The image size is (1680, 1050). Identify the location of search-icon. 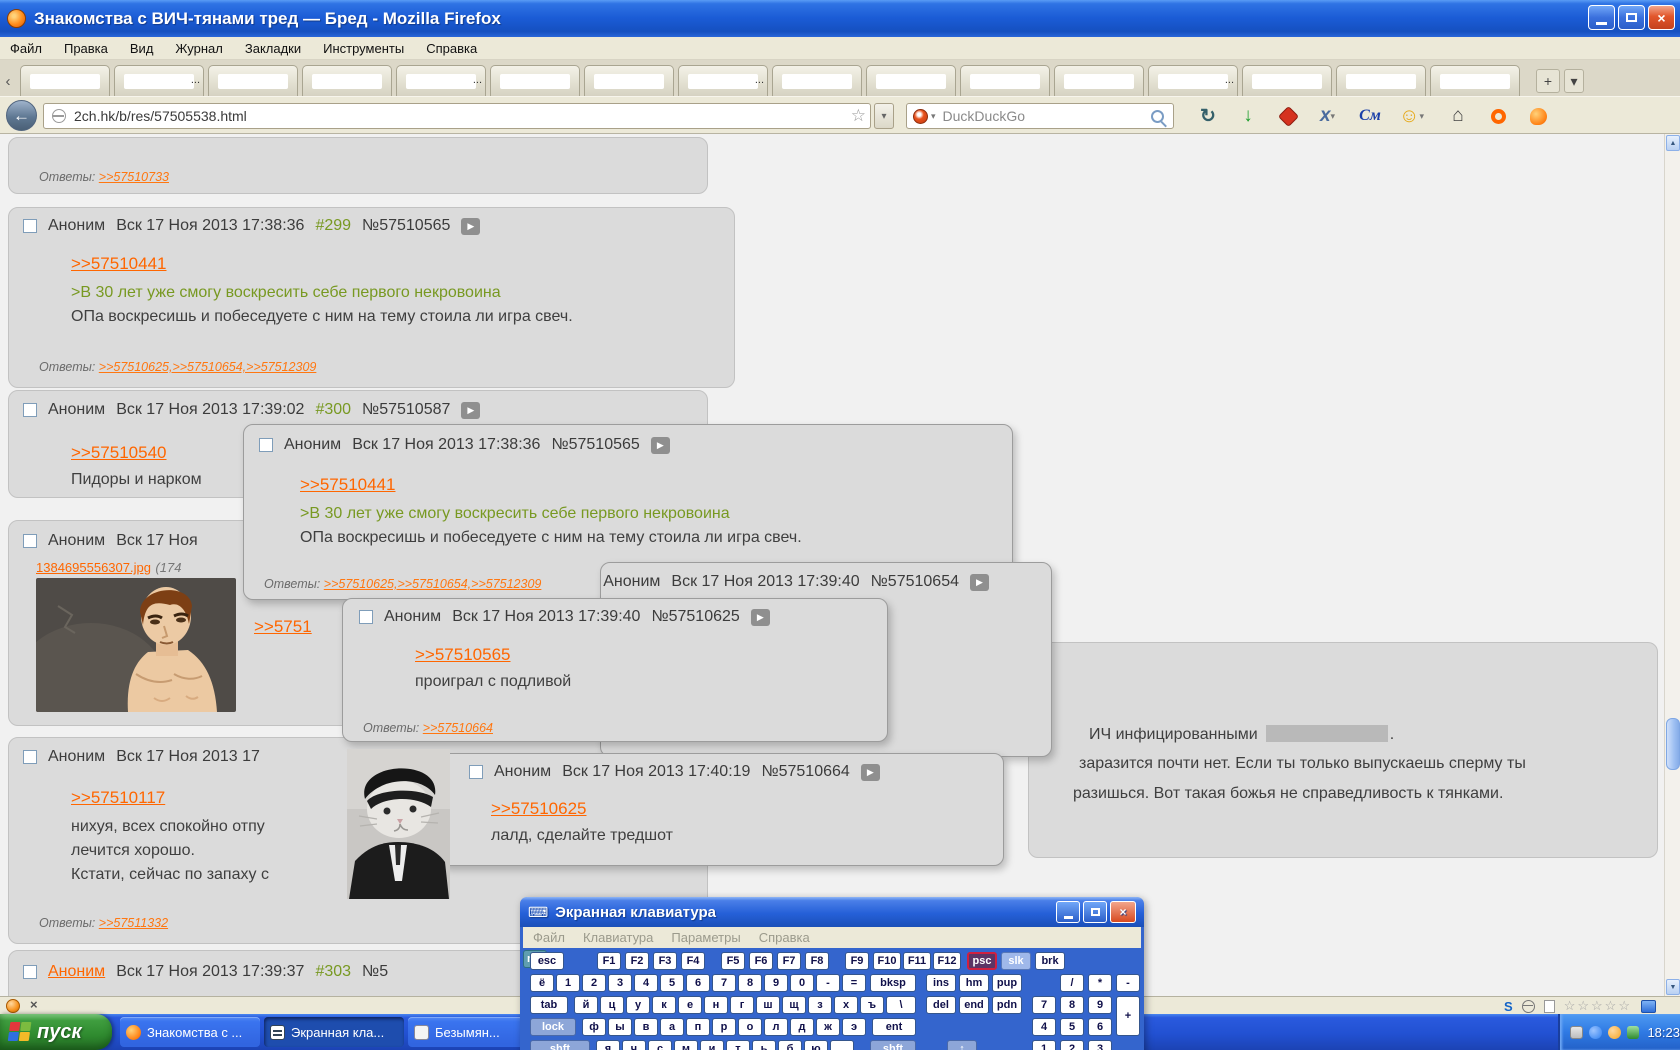
(1157, 116).